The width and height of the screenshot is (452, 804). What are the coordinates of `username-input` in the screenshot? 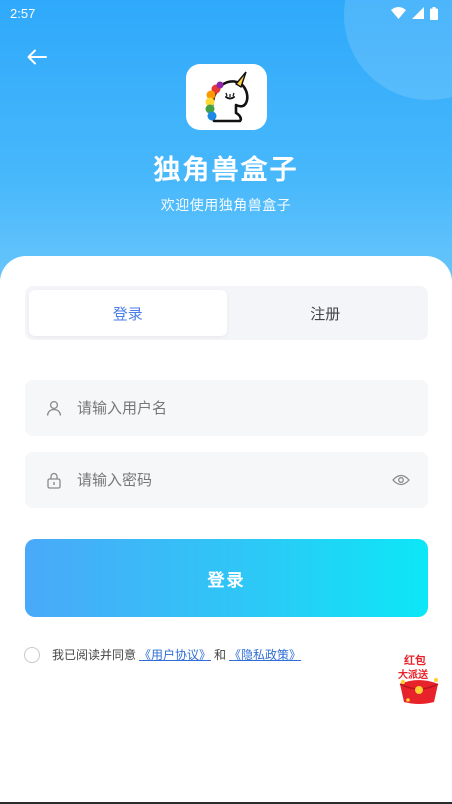 It's located at (244, 408).